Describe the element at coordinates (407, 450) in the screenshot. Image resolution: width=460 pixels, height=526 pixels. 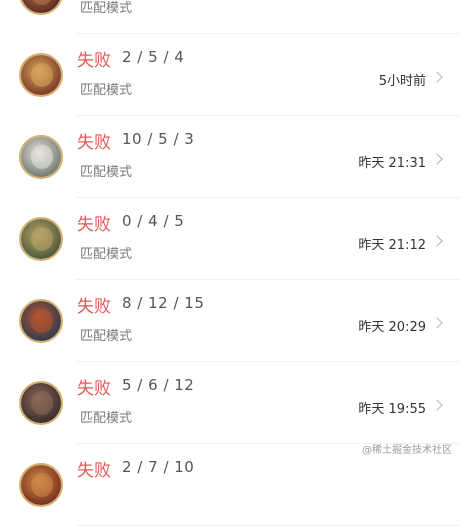
I see `watermark: @稀土掘金技术社区` at that location.